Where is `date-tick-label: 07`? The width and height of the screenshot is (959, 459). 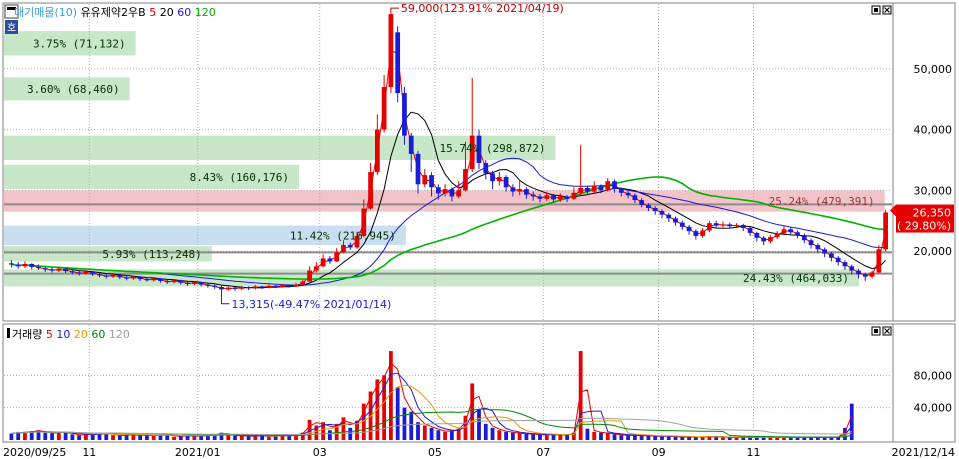 date-tick-label: 07 is located at coordinates (543, 452).